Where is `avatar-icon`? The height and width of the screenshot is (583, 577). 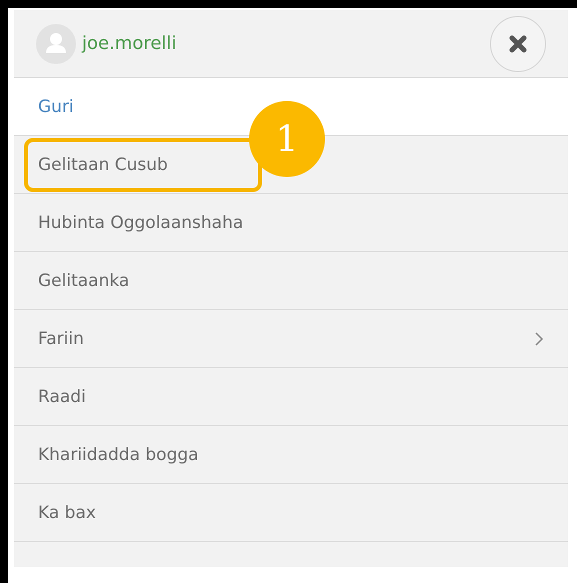
avatar-icon is located at coordinates (56, 44).